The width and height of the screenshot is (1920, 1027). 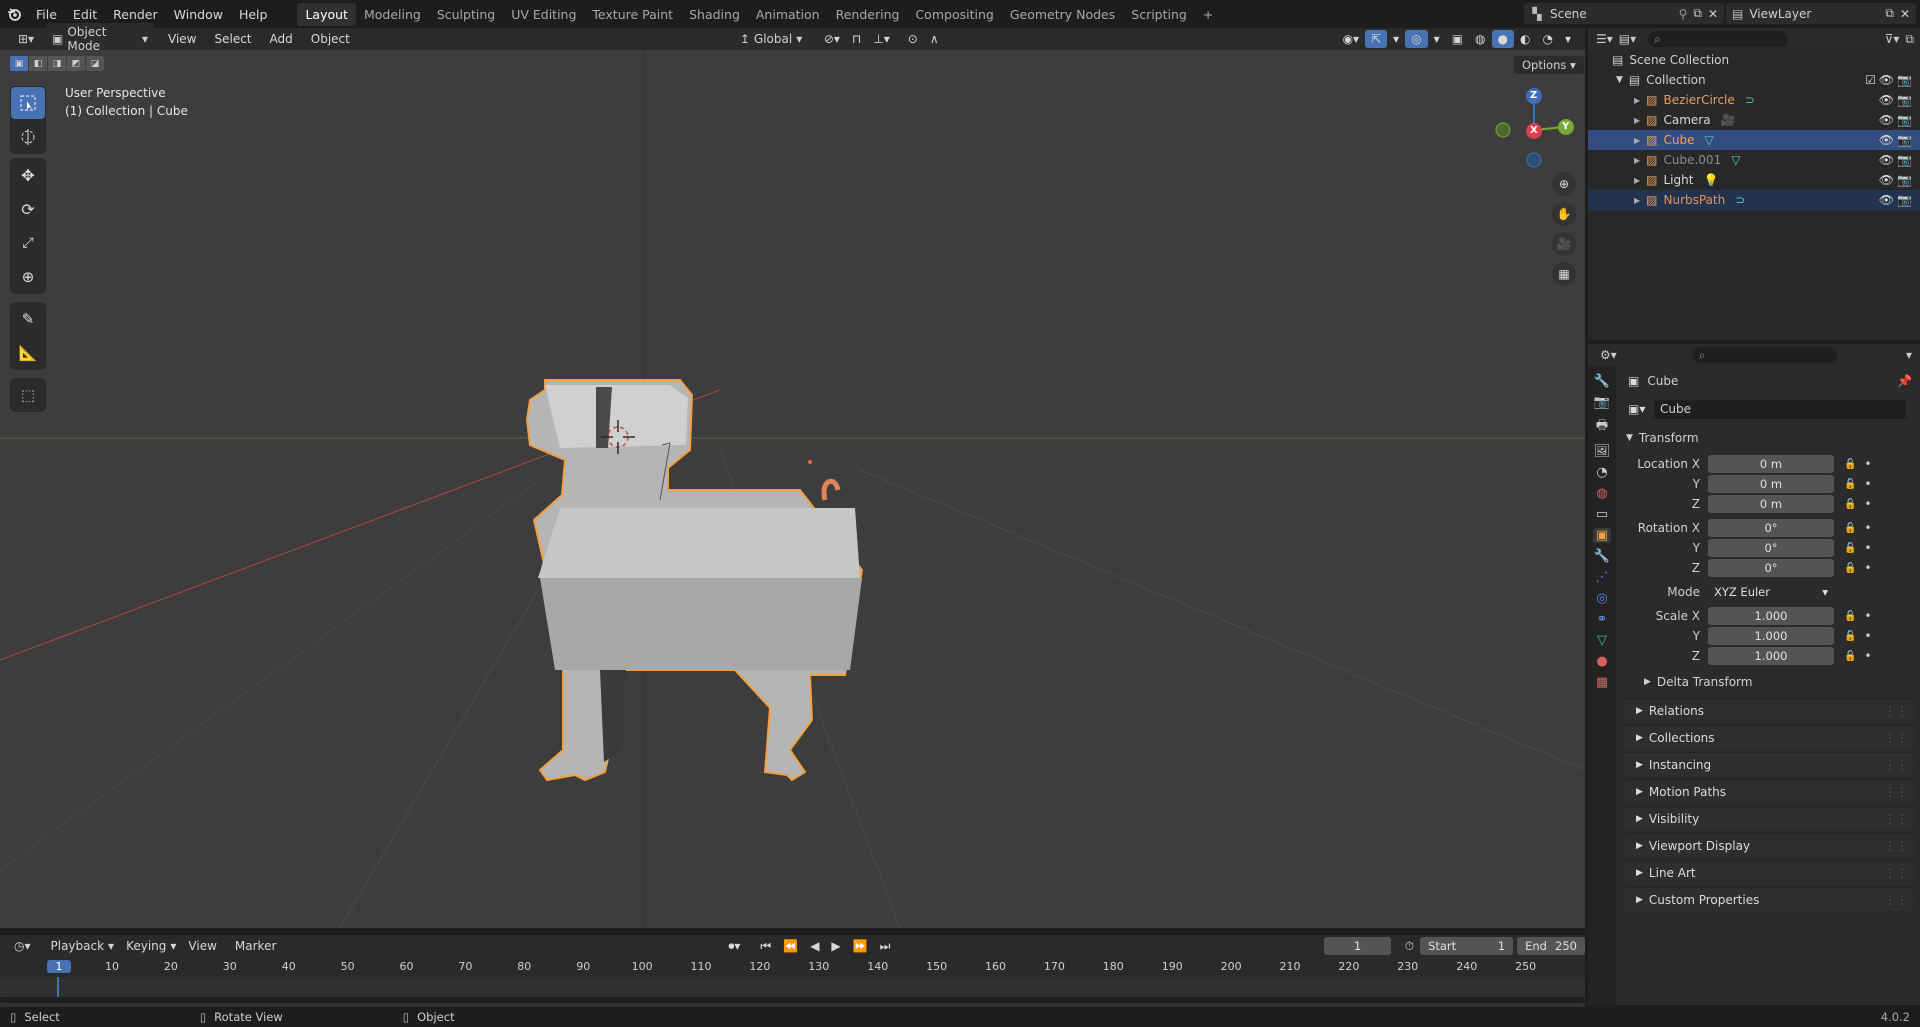 I want to click on start-frame-field: Start 1, so click(x=1467, y=946).